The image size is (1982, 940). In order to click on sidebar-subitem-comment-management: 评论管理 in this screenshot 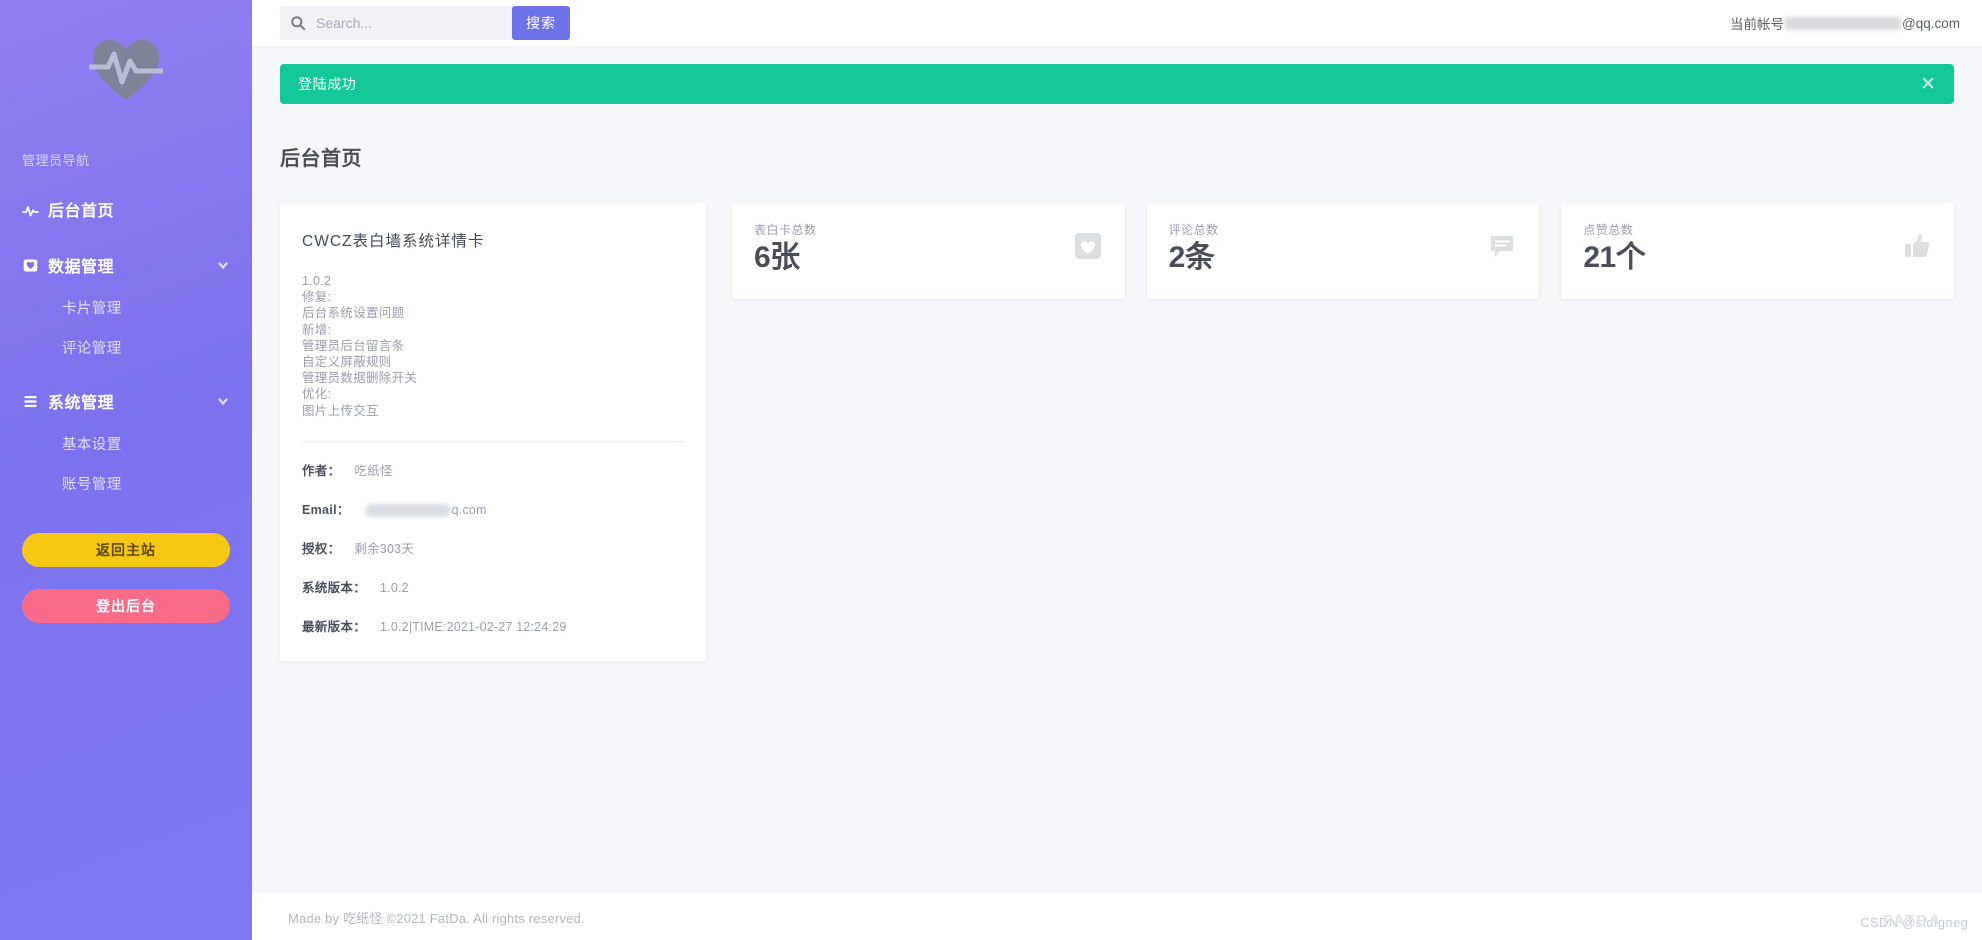, I will do `click(126, 347)`.